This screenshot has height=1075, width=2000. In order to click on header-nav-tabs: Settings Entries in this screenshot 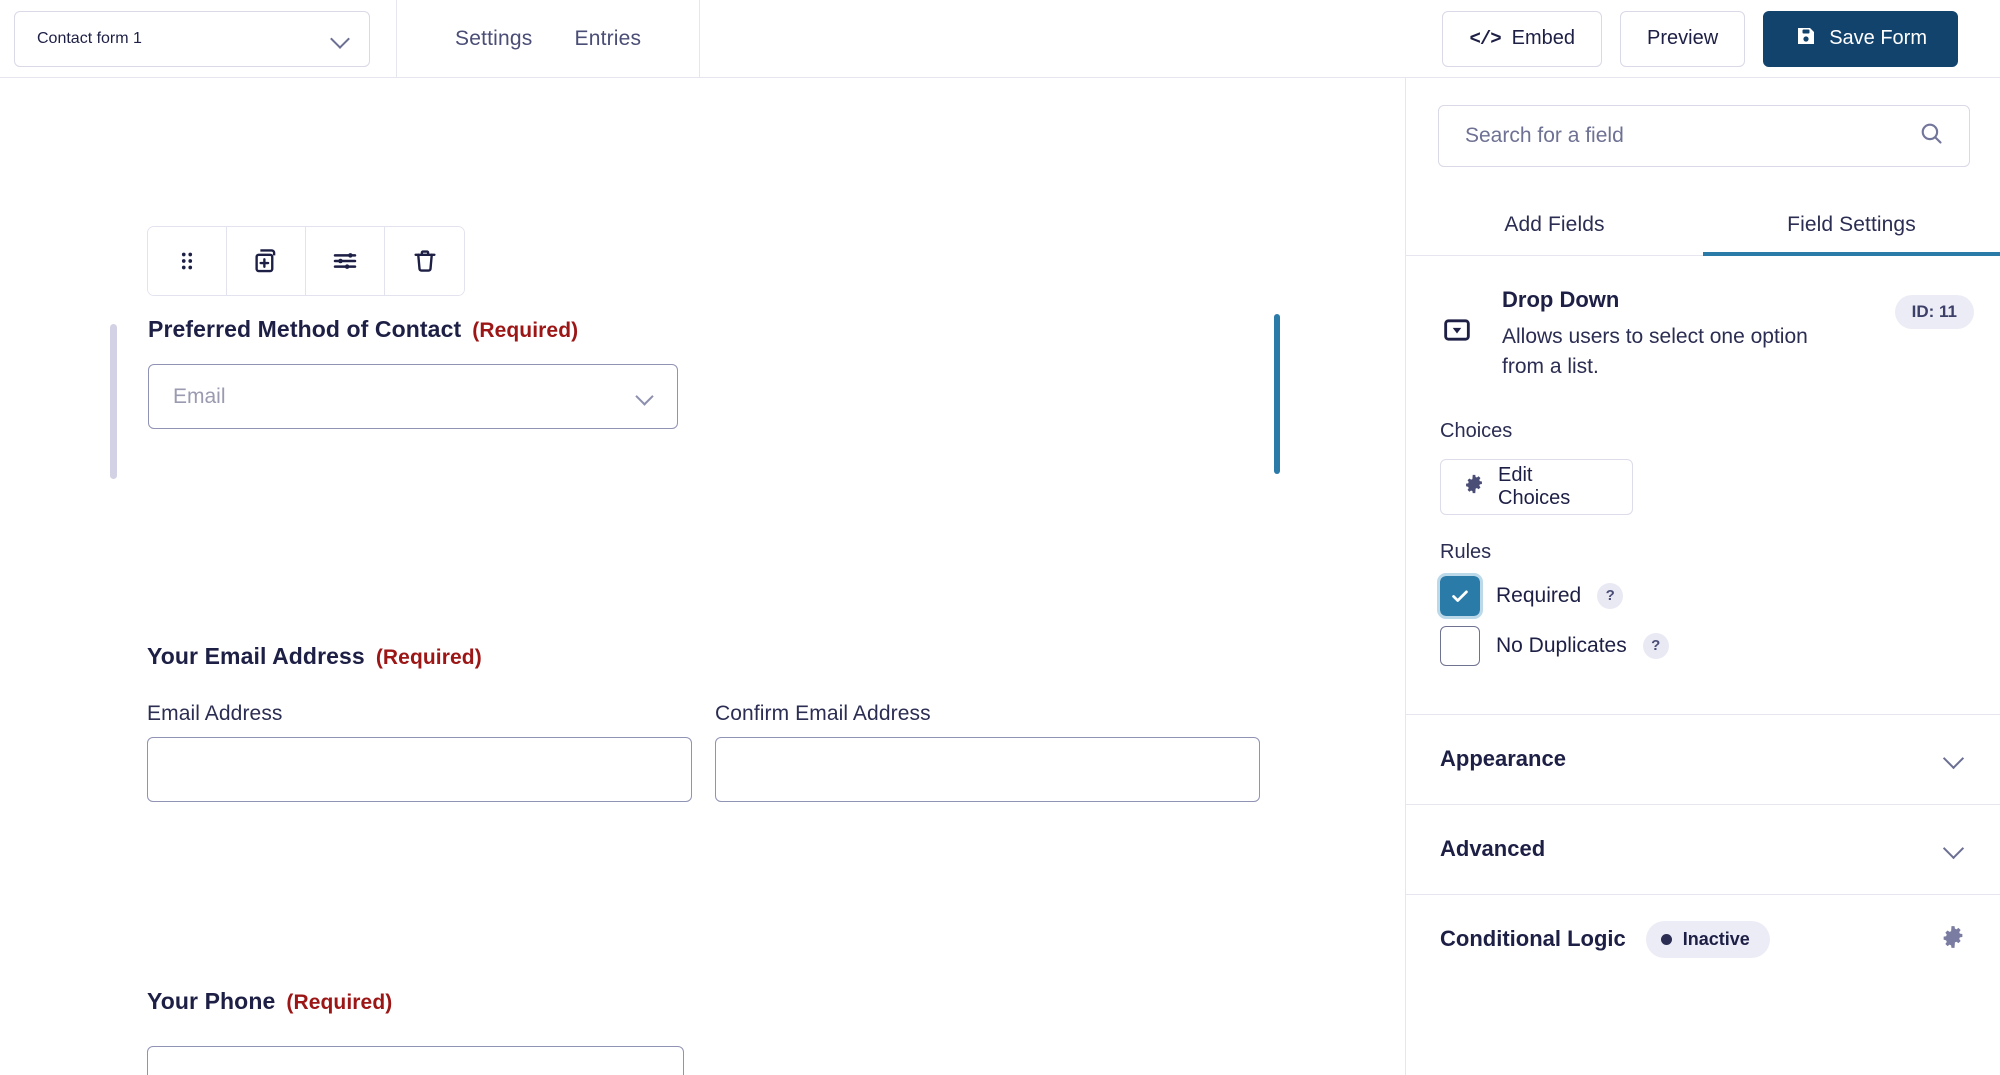, I will do `click(548, 38)`.